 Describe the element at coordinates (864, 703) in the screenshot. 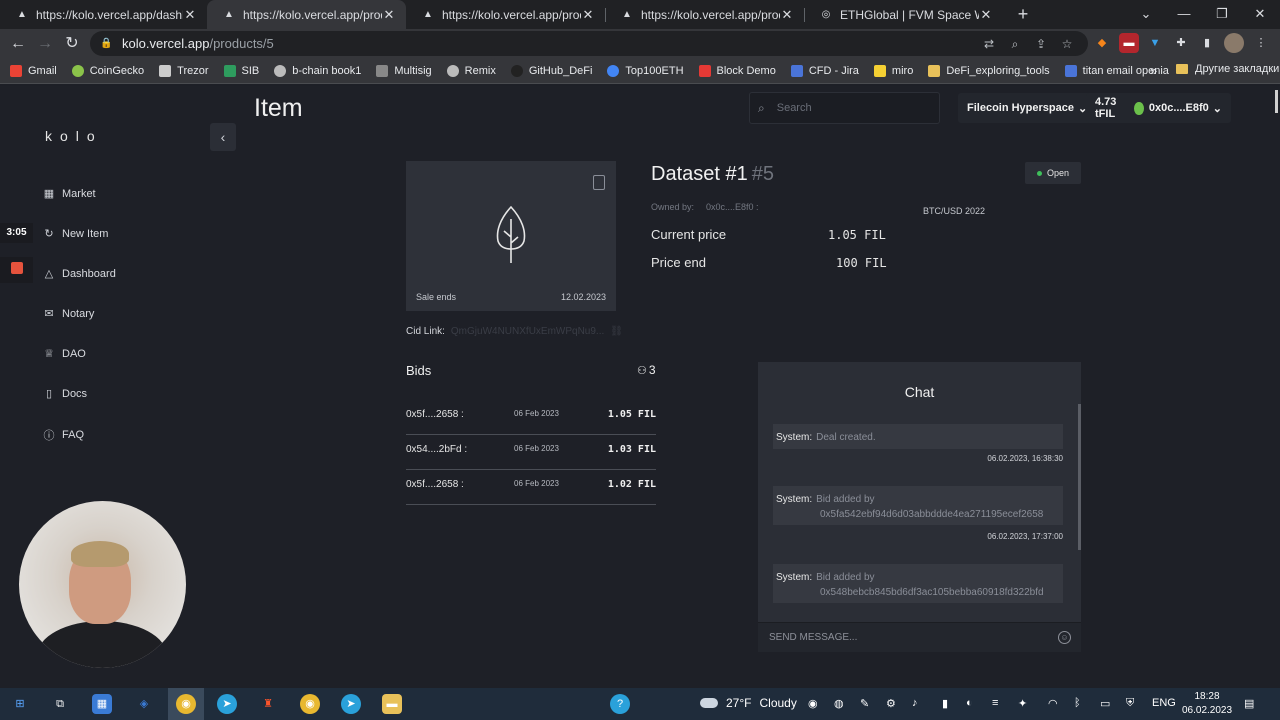

I see `tray-app-icon: ✎` at that location.